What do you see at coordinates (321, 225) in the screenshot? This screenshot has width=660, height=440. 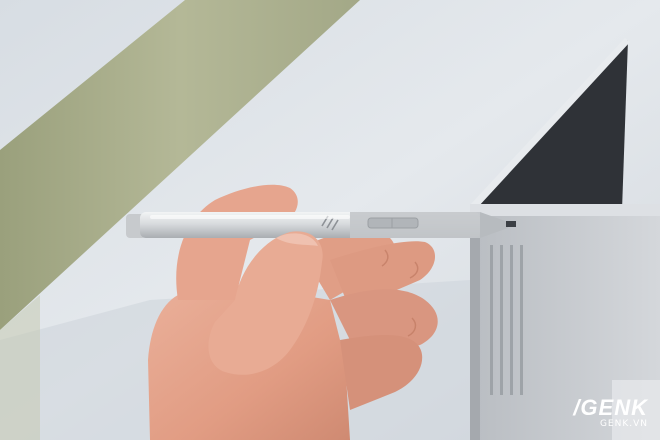 I see `stylus-pen` at bounding box center [321, 225].